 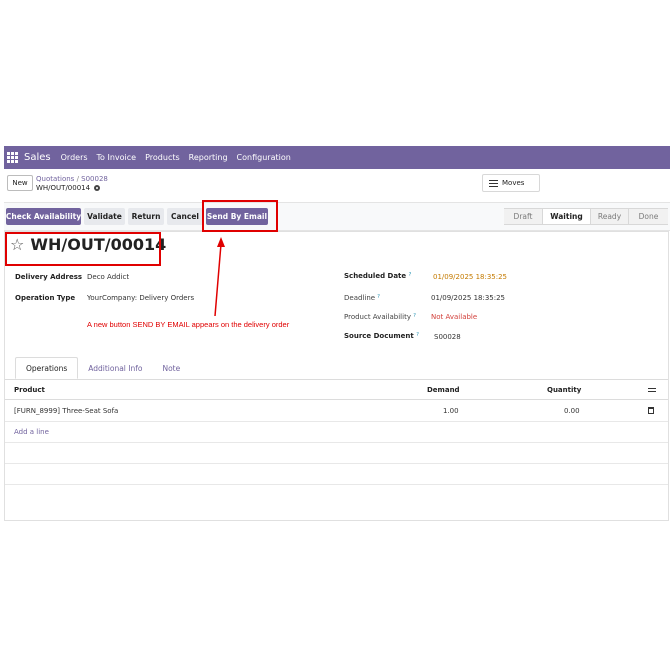 I want to click on annotation-arrow, so click(x=219, y=277).